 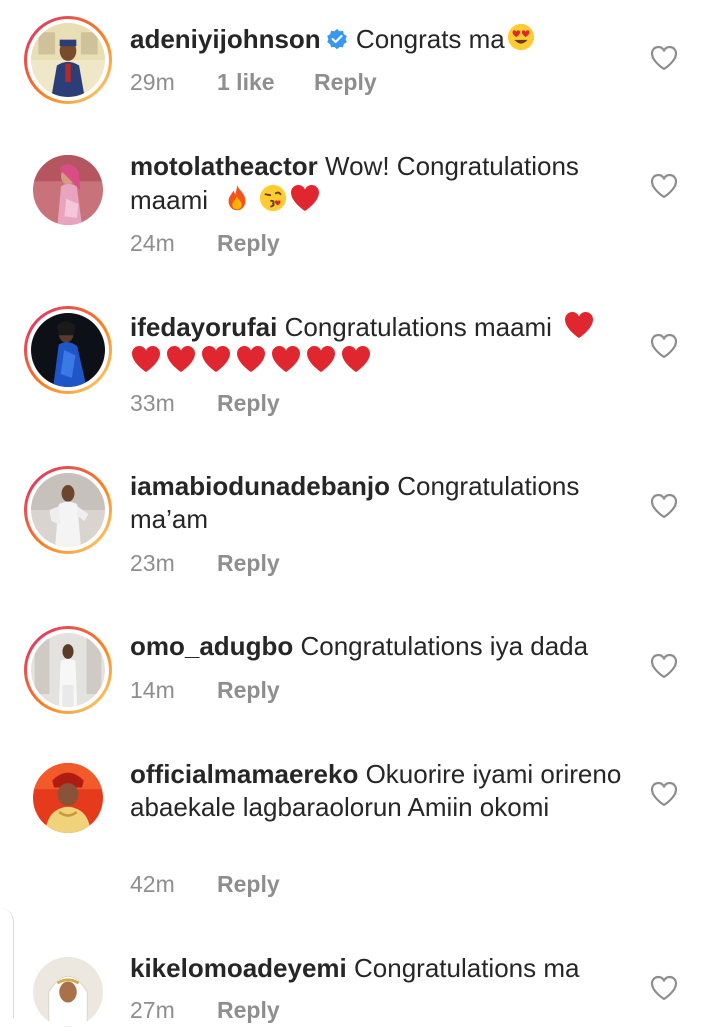 I want to click on comment-text: Congratulations iya dada, so click(x=444, y=646).